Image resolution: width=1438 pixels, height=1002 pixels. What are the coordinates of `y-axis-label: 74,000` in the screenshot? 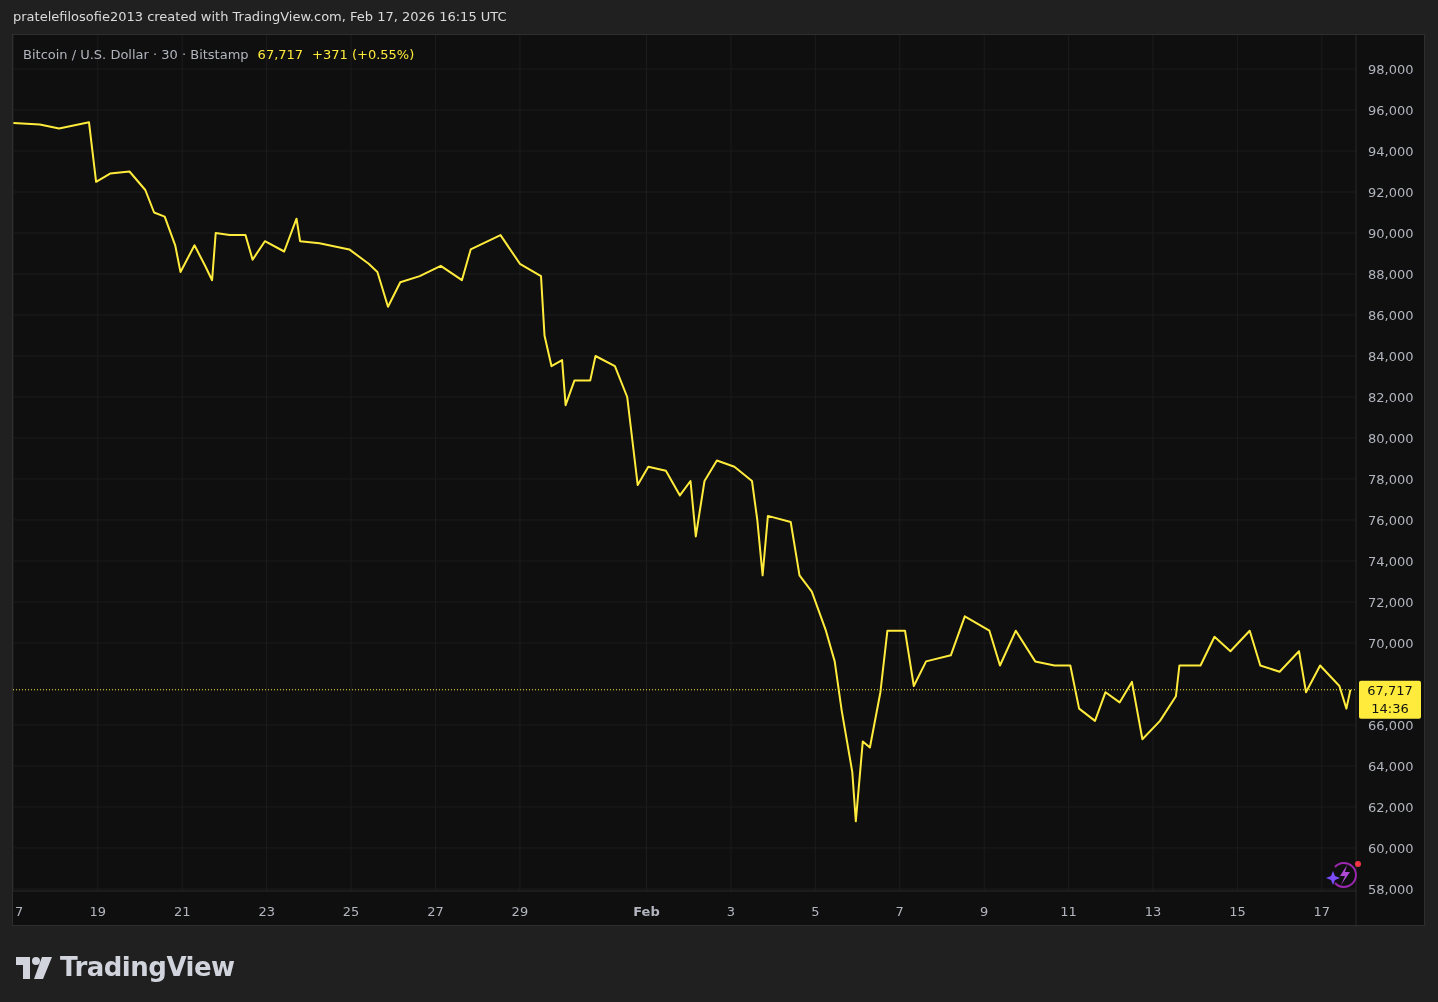 It's located at (1391, 561).